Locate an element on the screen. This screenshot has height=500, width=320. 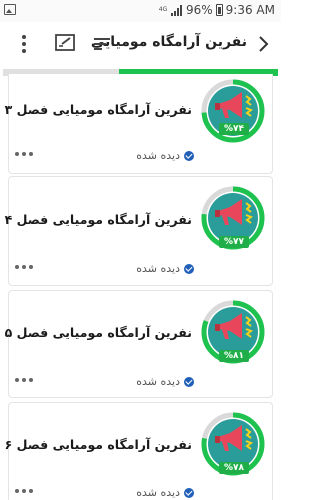
back-chevron-icon is located at coordinates (263, 44).